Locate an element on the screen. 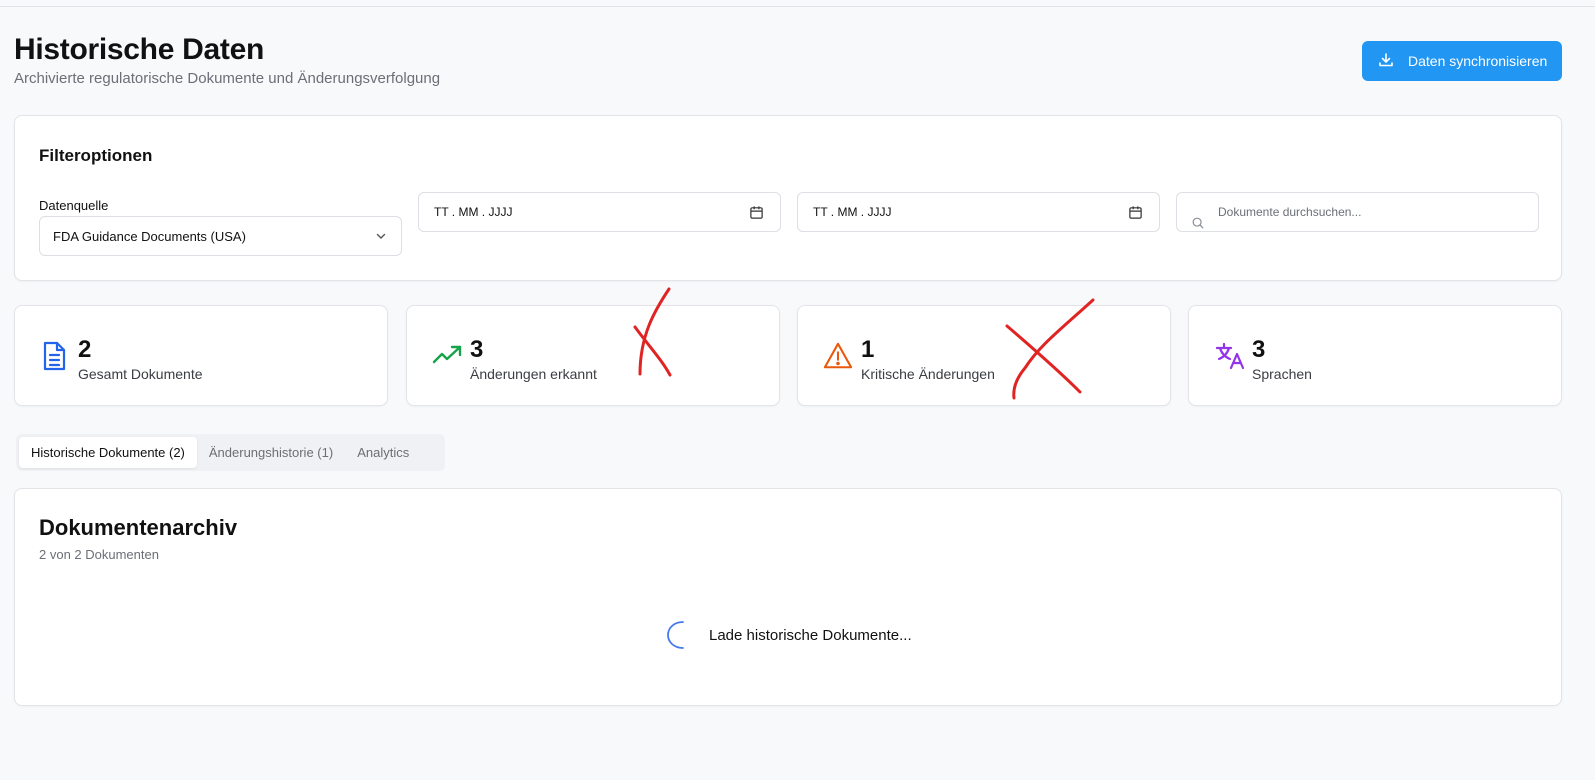 This screenshot has height=780, width=1595. translate-icon is located at coordinates (1230, 356).